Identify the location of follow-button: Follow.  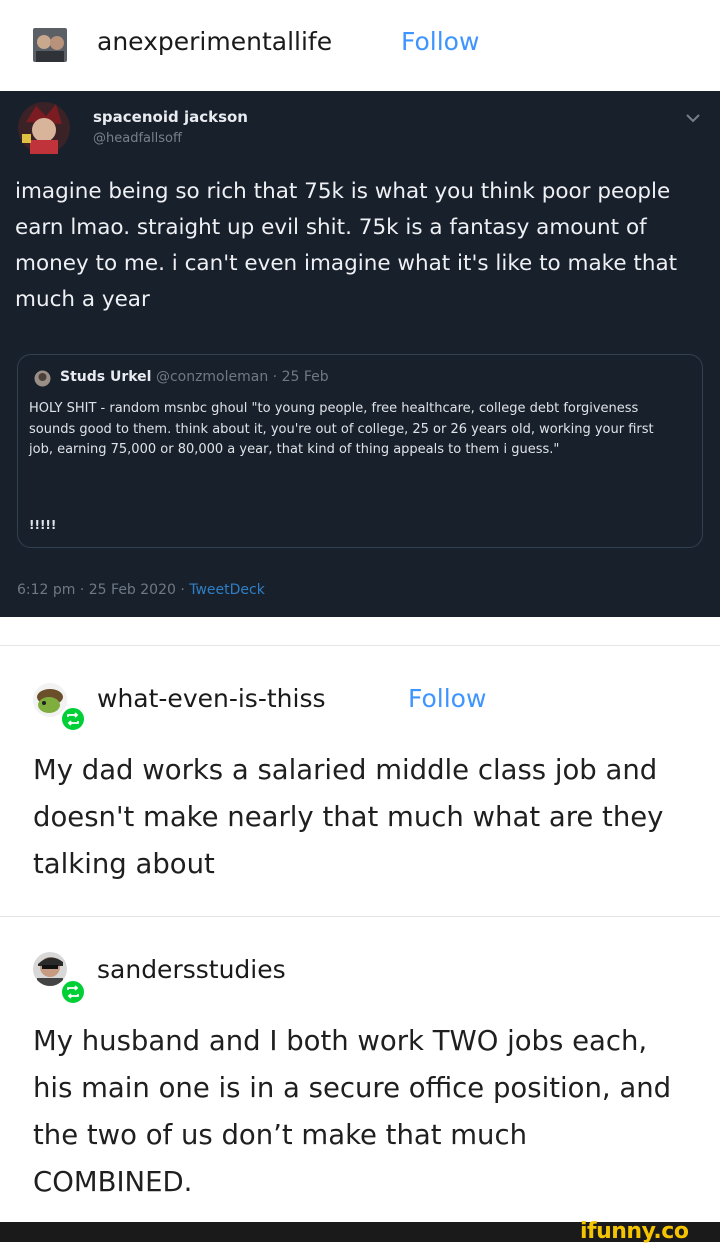
(440, 41).